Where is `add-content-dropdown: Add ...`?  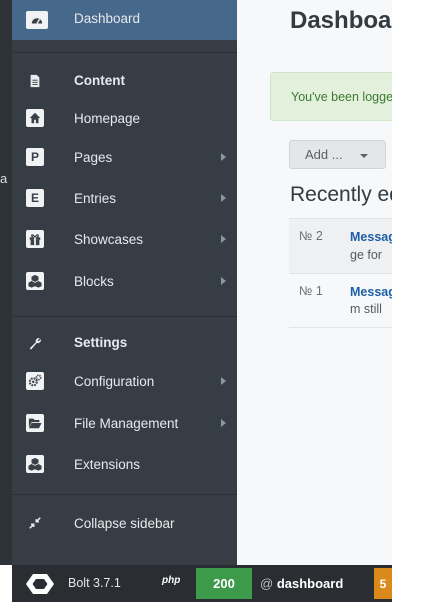 add-content-dropdown: Add ... is located at coordinates (337, 154).